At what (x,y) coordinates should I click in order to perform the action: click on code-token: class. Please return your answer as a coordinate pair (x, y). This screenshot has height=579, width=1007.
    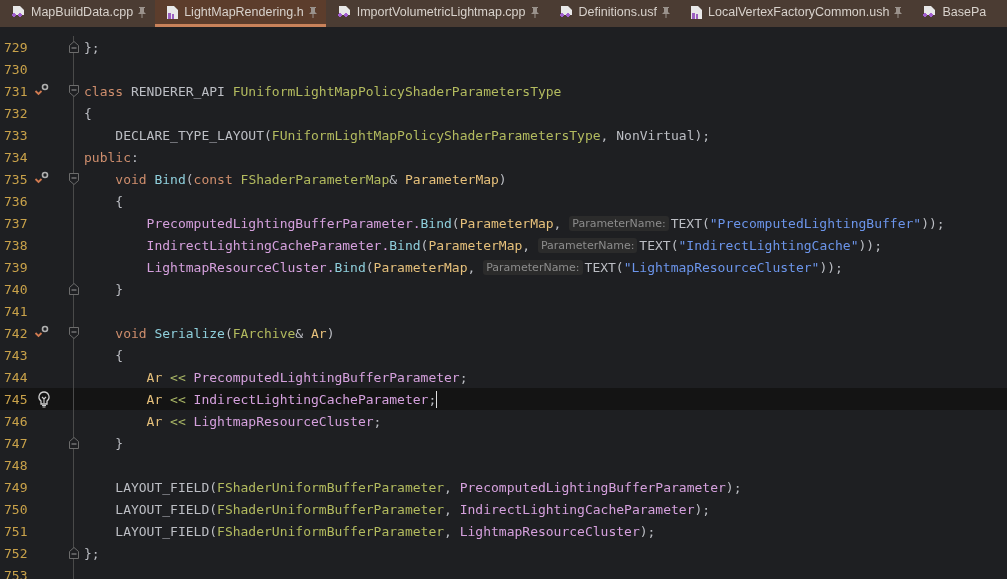
    Looking at the image, I should click on (104, 91).